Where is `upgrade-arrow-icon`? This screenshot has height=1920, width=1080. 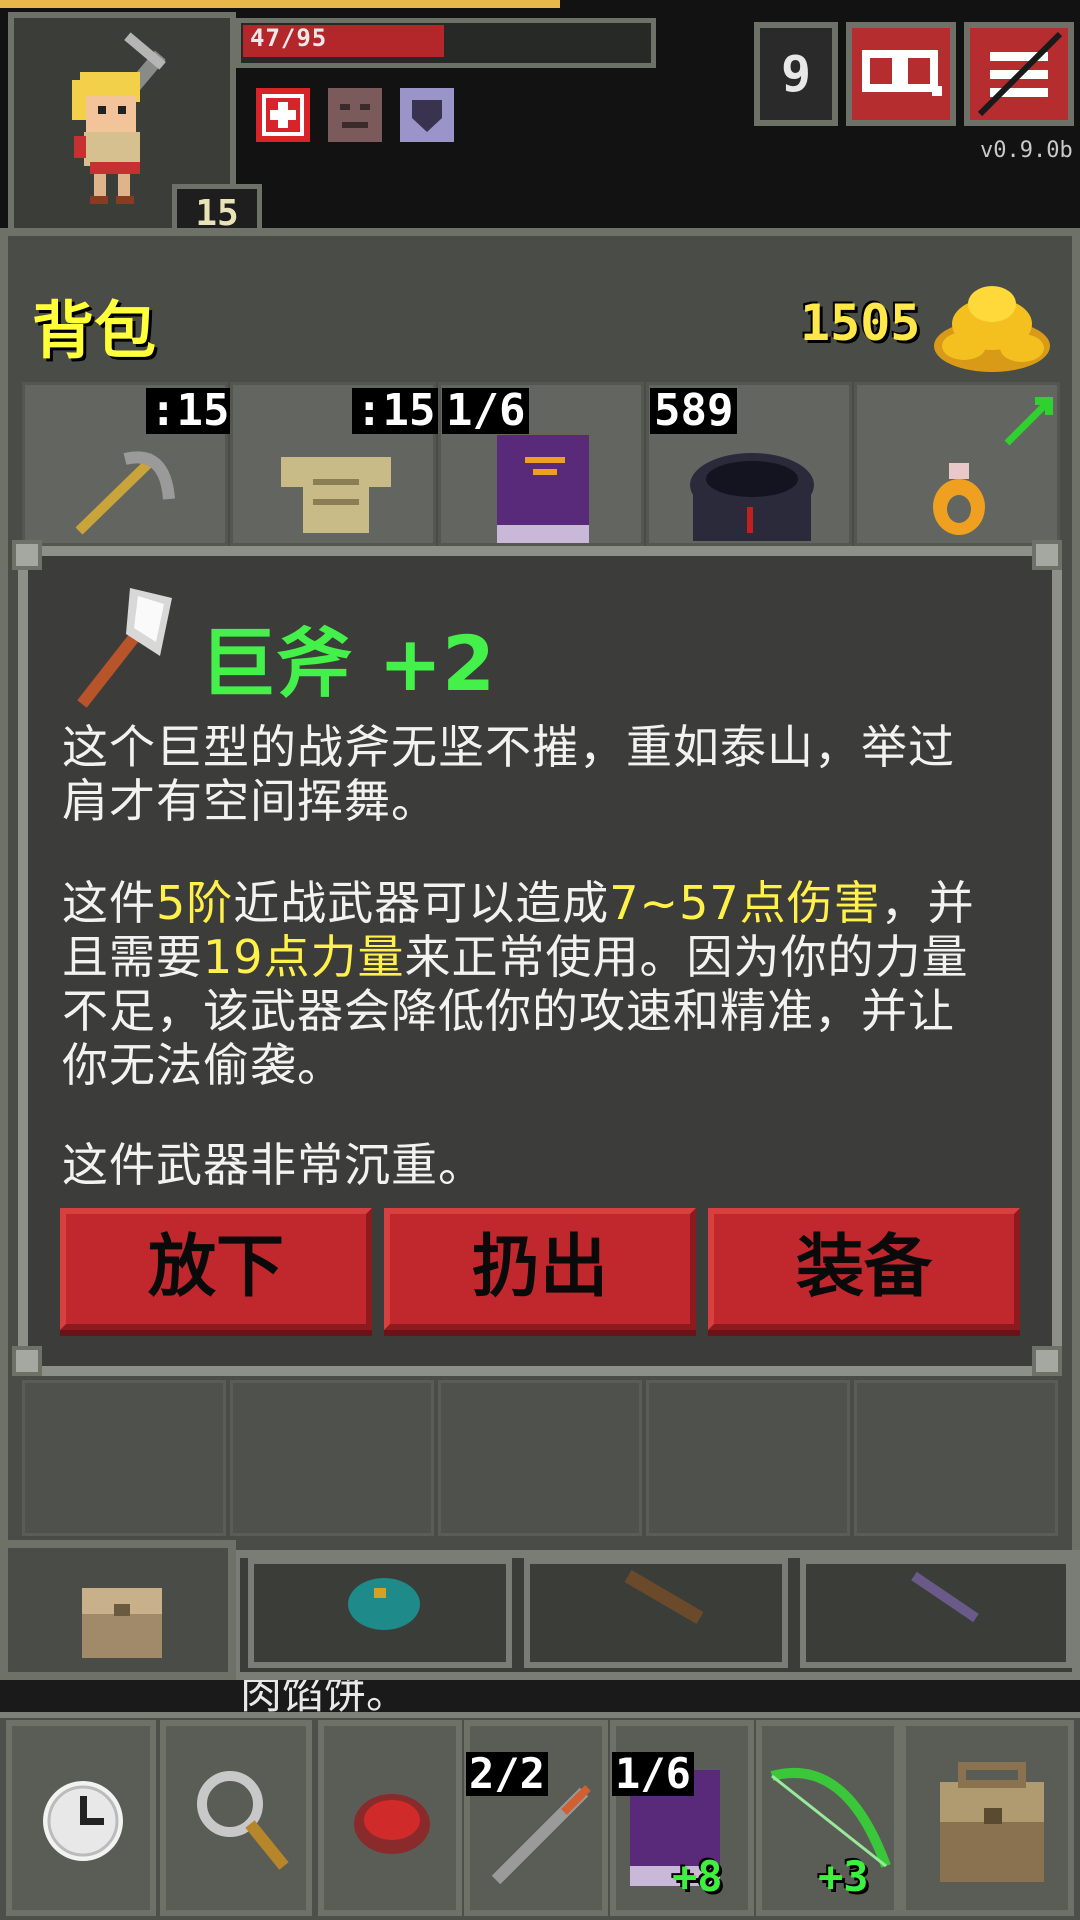
upgrade-arrow-icon is located at coordinates (1029, 421).